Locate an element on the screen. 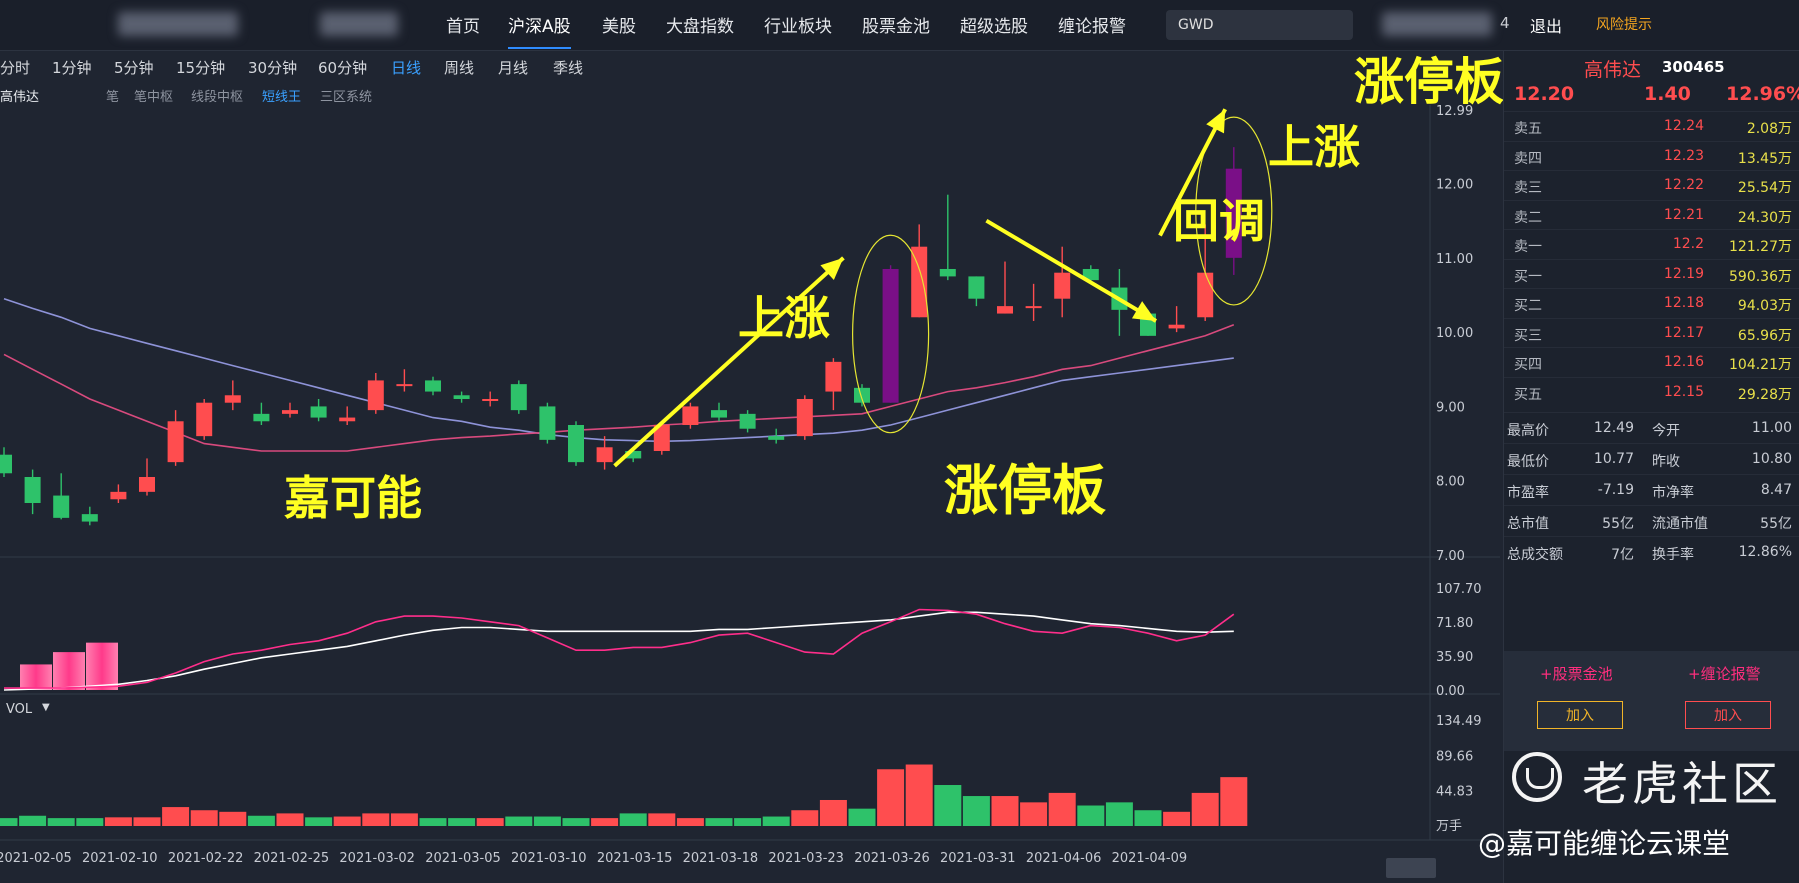 The width and height of the screenshot is (1799, 883). annotation-limit-up-2: 涨停板 is located at coordinates (1429, 82).